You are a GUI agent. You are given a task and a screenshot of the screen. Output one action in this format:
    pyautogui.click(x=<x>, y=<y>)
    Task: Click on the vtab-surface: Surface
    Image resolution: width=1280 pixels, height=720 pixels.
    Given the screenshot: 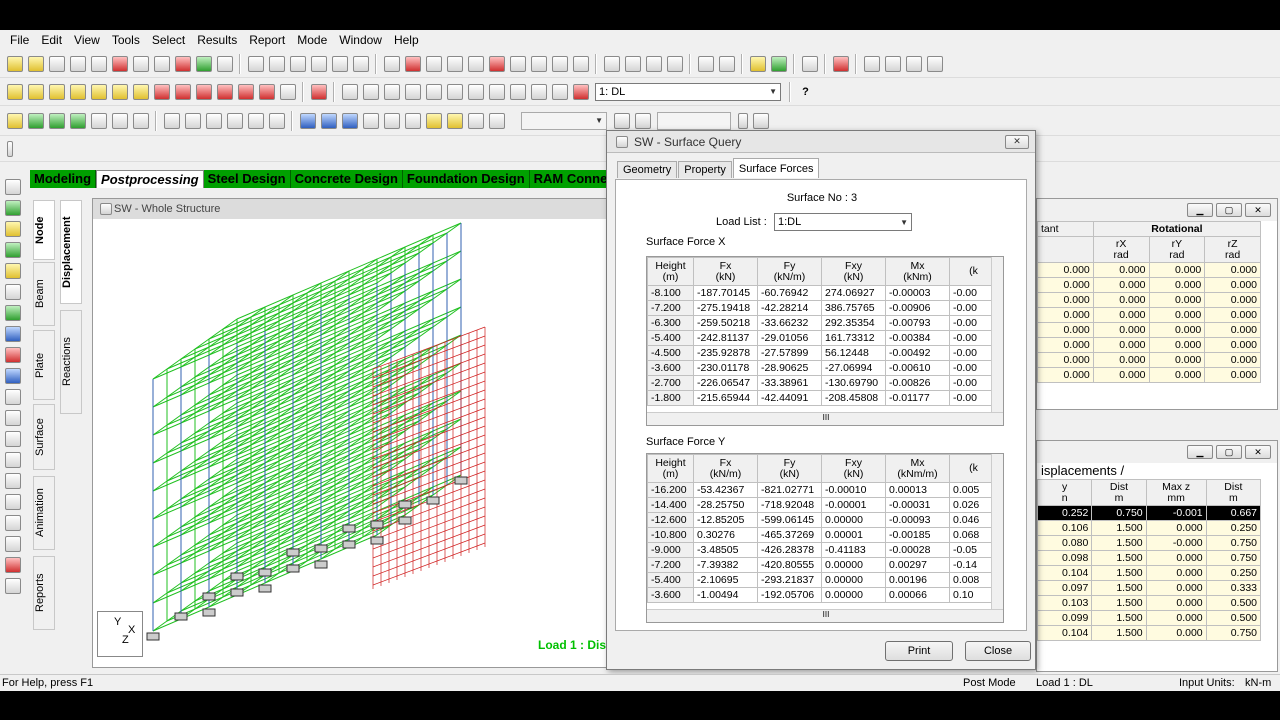 What is the action you would take?
    pyautogui.click(x=44, y=437)
    